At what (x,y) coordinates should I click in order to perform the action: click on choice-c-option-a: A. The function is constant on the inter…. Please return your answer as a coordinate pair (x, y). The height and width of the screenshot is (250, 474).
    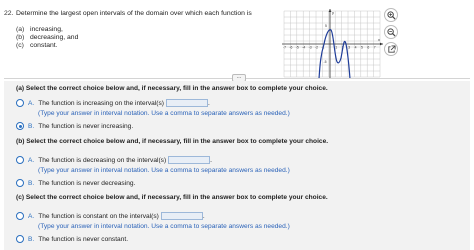
    Looking at the image, I should click on (110, 216).